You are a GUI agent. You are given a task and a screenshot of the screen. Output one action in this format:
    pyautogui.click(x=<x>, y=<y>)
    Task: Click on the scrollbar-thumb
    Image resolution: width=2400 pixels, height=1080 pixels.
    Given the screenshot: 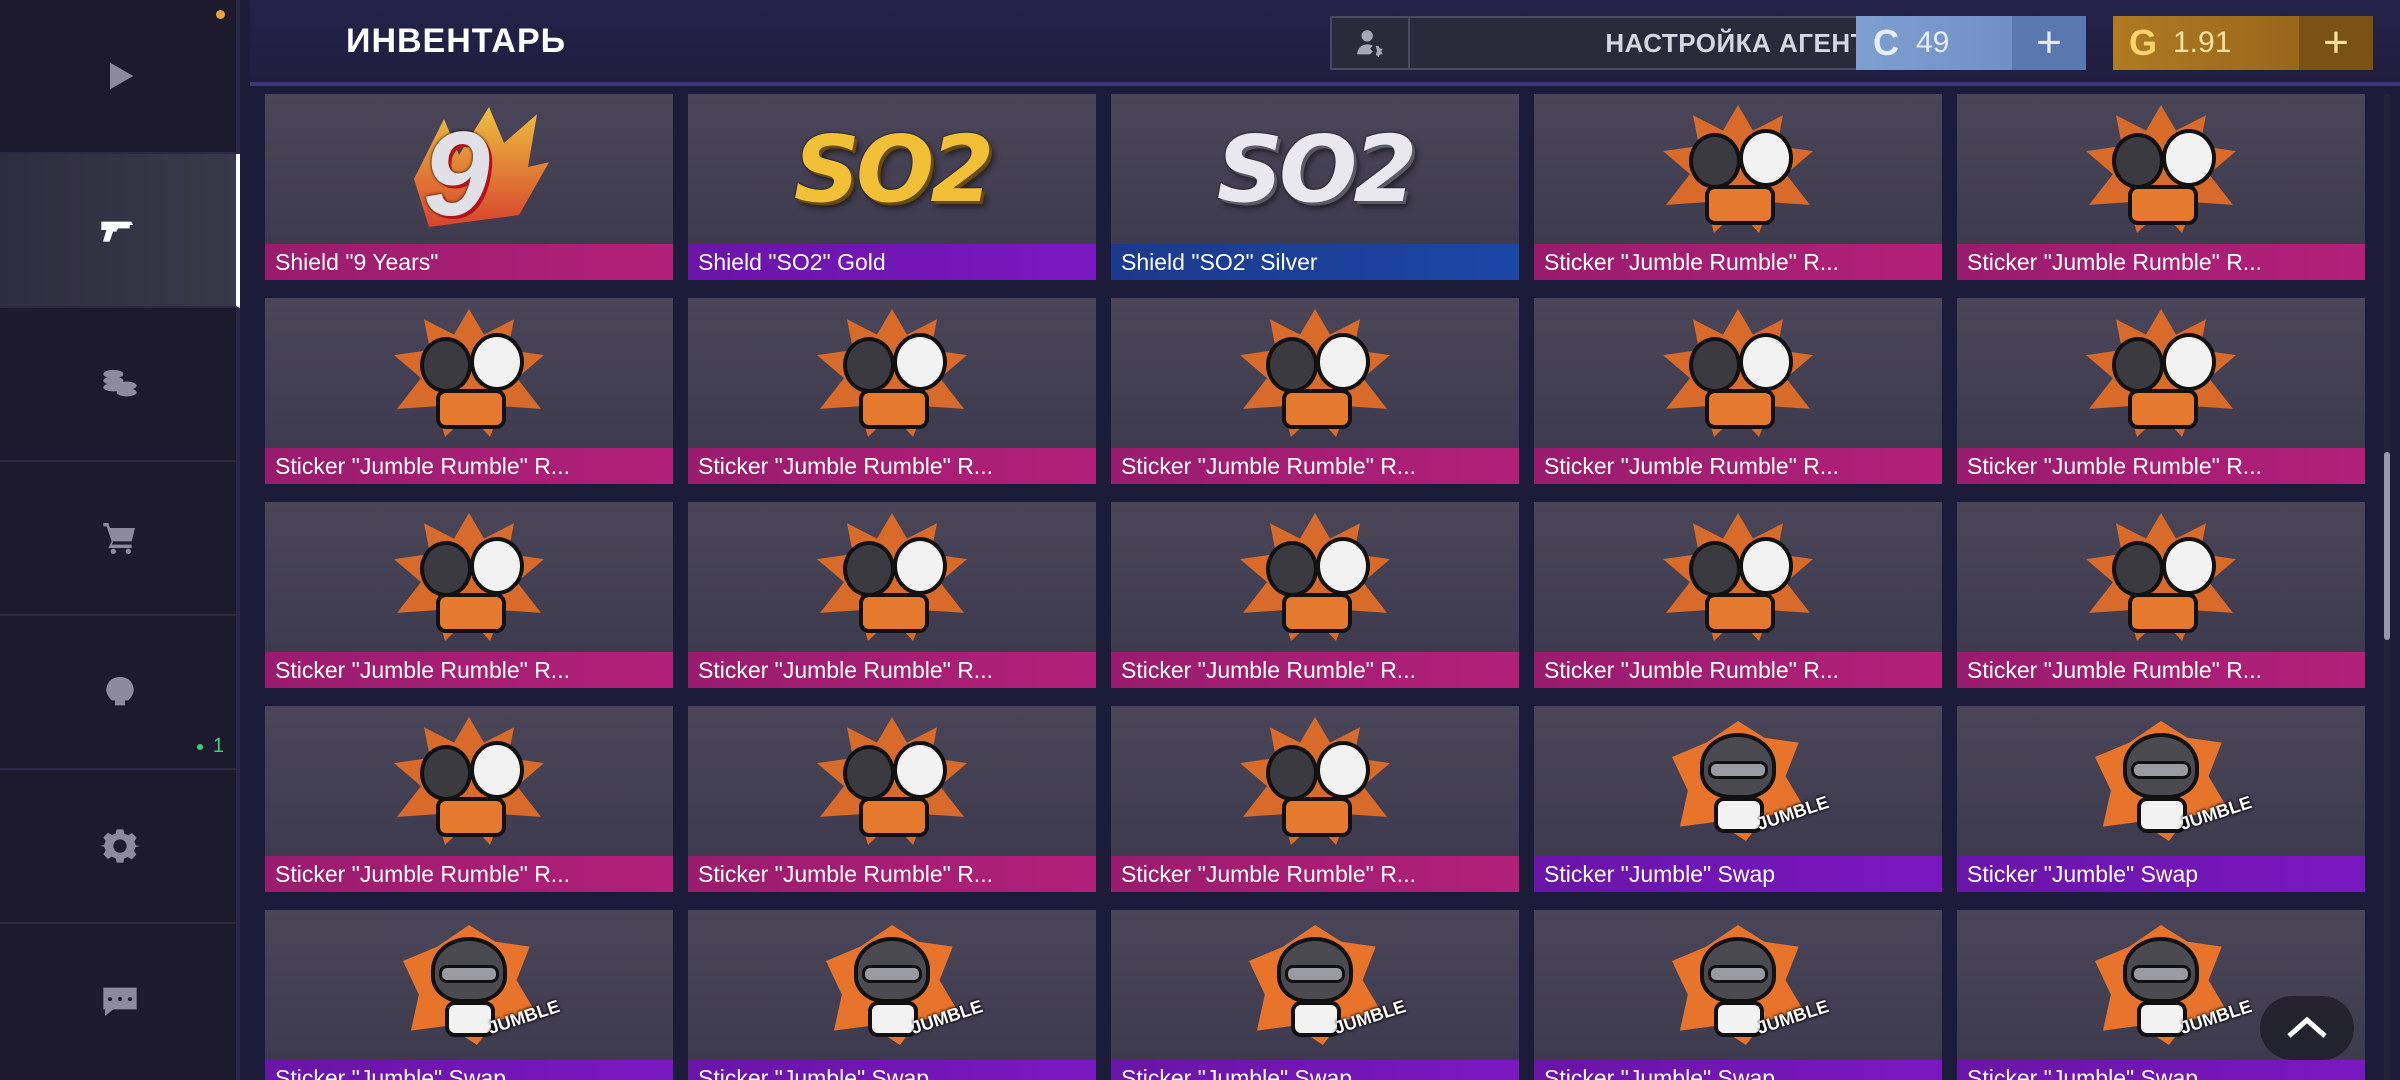 What is the action you would take?
    pyautogui.click(x=2387, y=546)
    